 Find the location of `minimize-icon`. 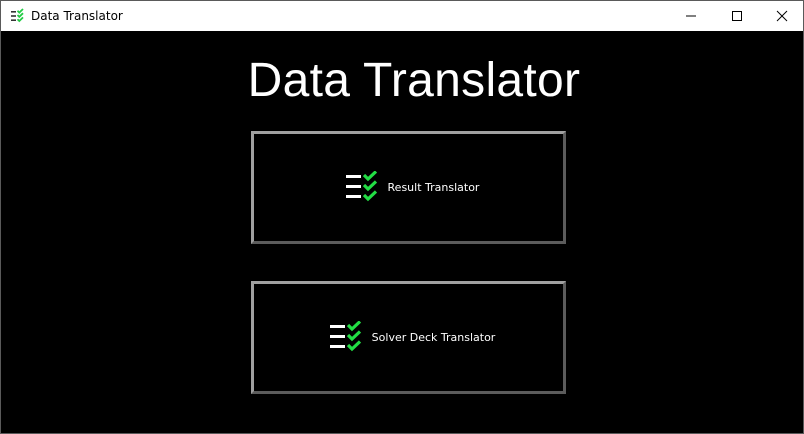

minimize-icon is located at coordinates (691, 16).